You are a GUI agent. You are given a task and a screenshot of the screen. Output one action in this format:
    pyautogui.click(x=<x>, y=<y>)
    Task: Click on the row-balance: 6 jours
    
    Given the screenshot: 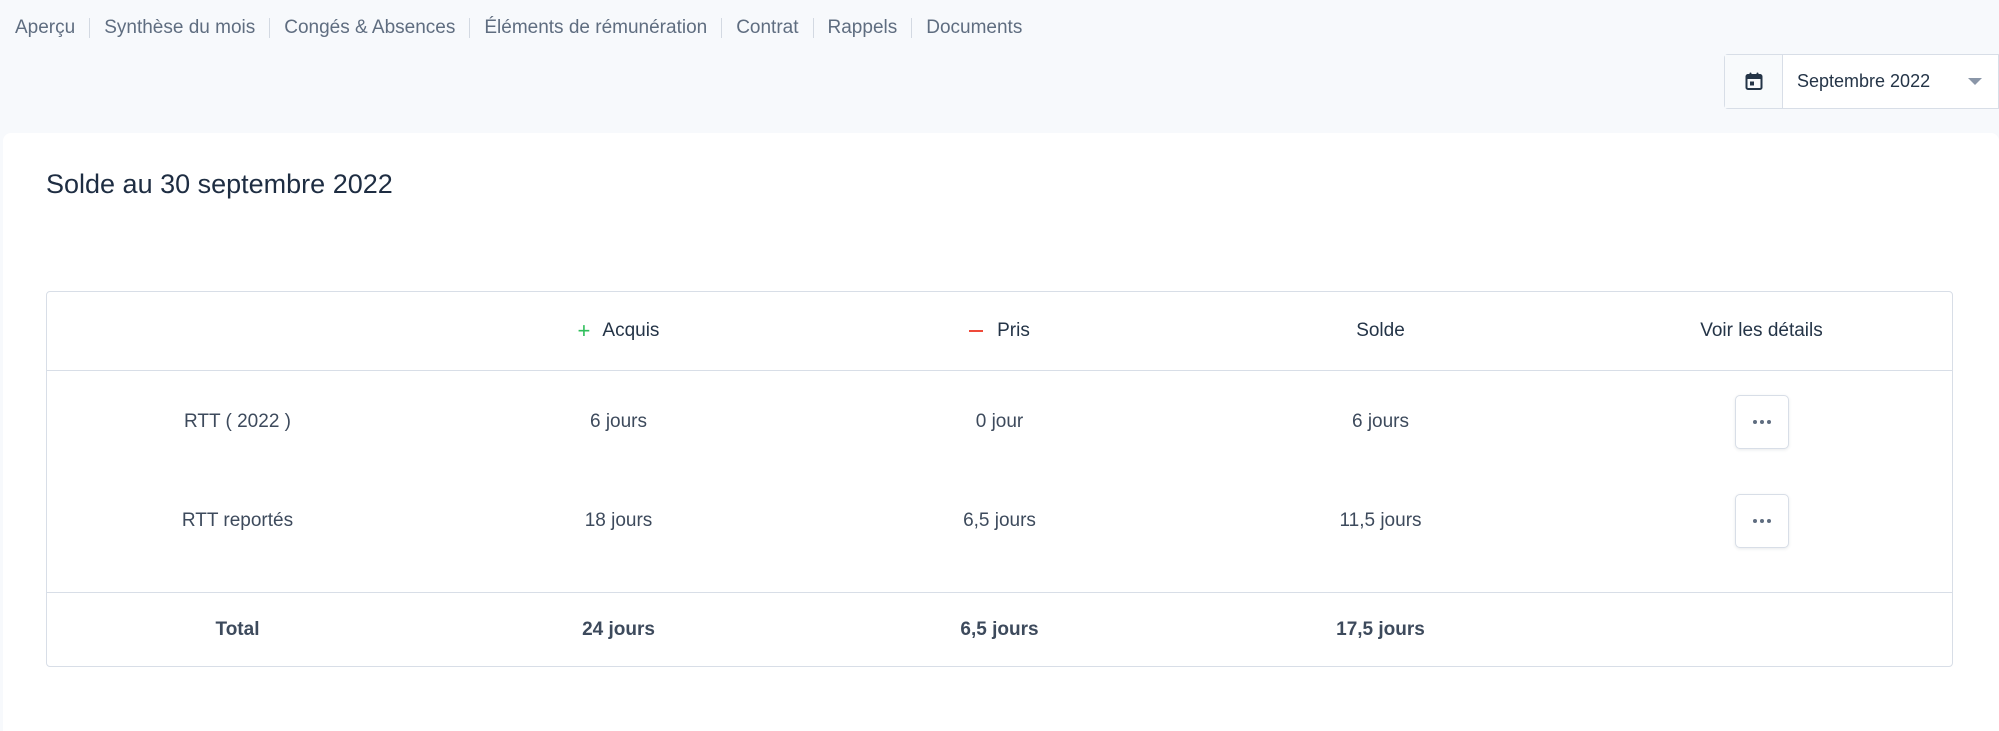 What is the action you would take?
    pyautogui.click(x=1380, y=421)
    